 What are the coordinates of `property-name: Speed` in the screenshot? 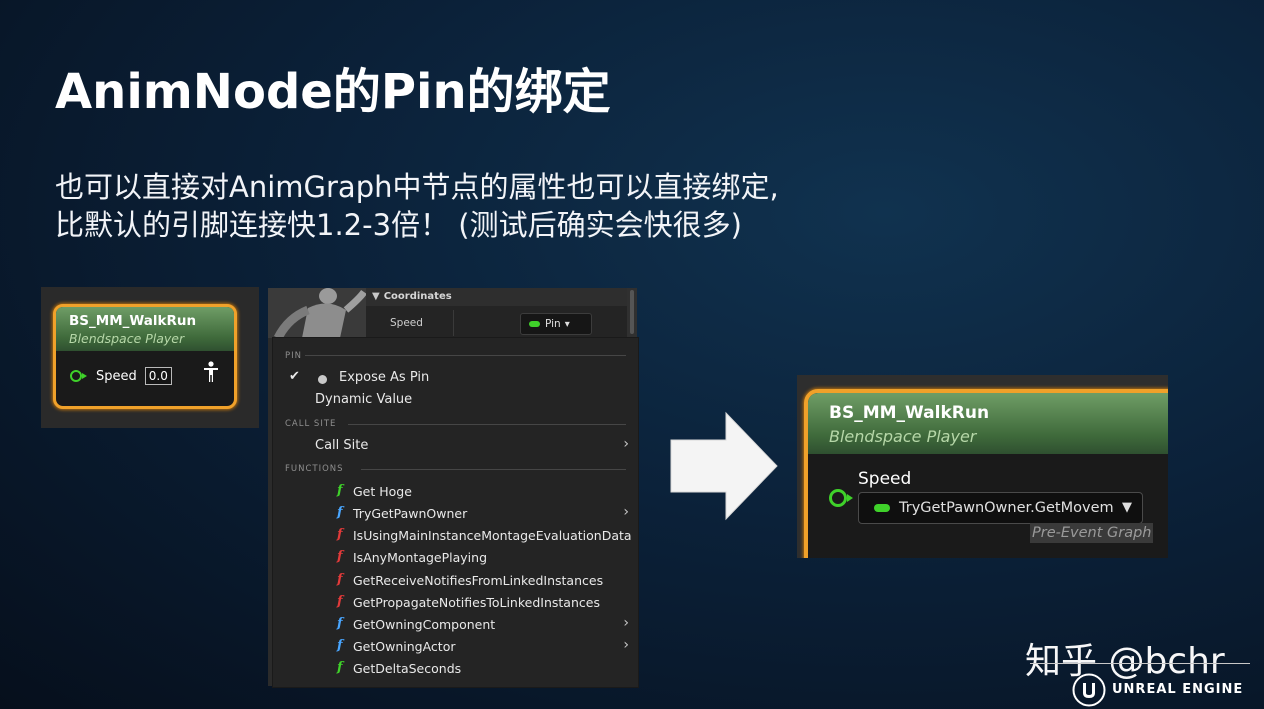 It's located at (406, 323).